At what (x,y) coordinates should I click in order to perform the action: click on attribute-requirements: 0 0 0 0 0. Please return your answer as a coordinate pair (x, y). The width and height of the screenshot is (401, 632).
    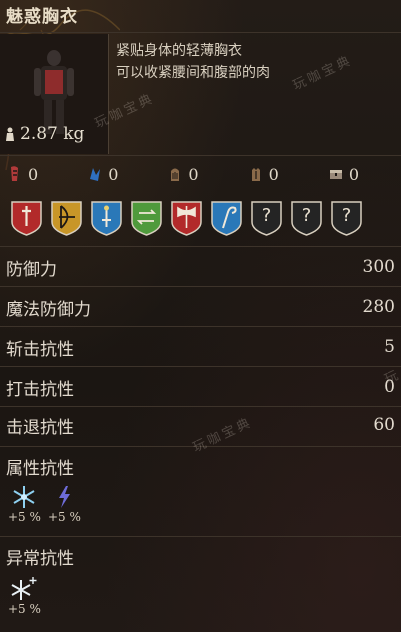
    Looking at the image, I should click on (200, 174).